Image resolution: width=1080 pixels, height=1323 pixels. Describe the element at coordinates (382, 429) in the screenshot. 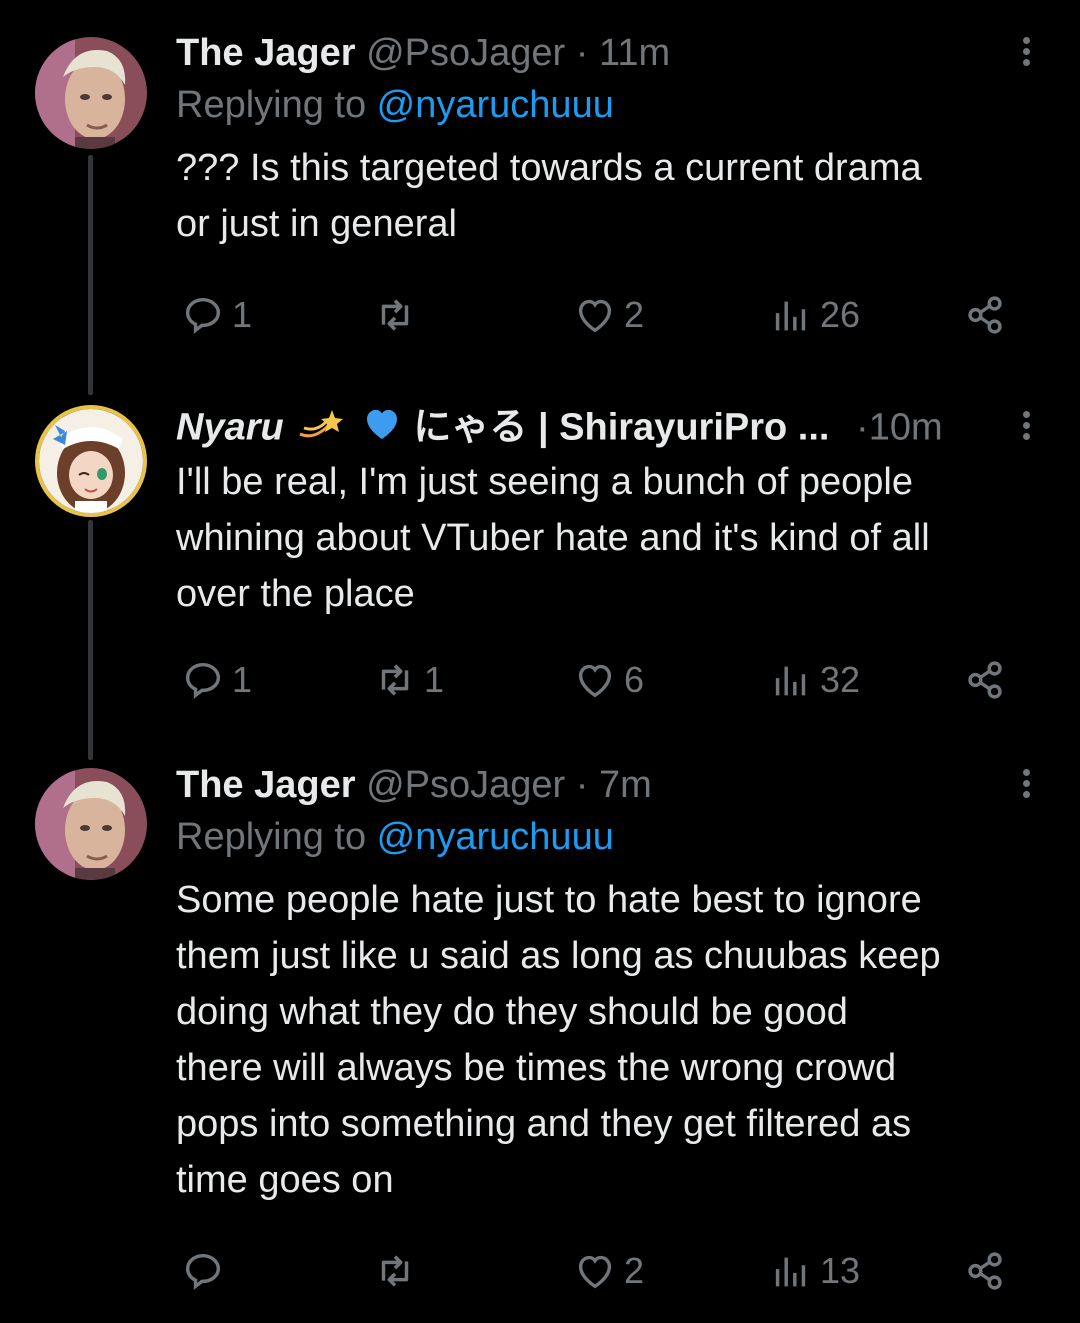

I see `blue-heart-emoji` at that location.